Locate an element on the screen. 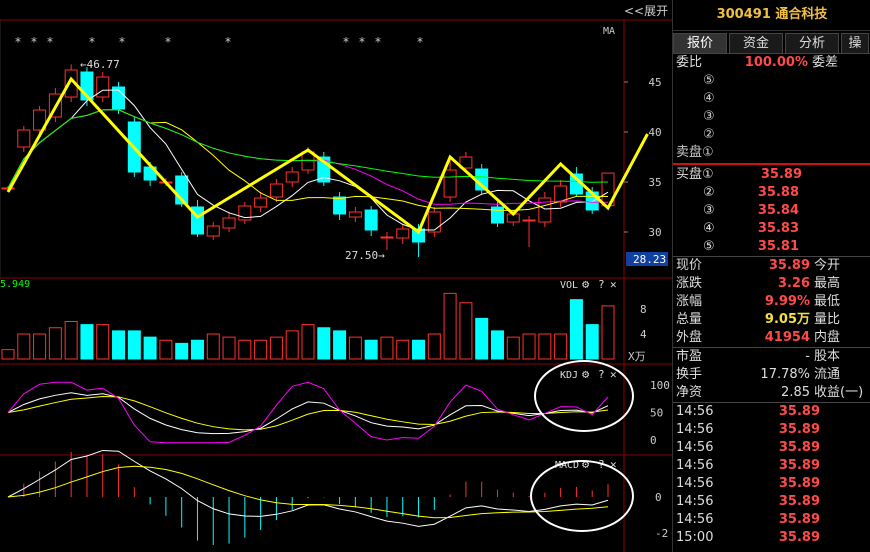 The image size is (870, 552). sell-order-row: ④ is located at coordinates (771, 99).